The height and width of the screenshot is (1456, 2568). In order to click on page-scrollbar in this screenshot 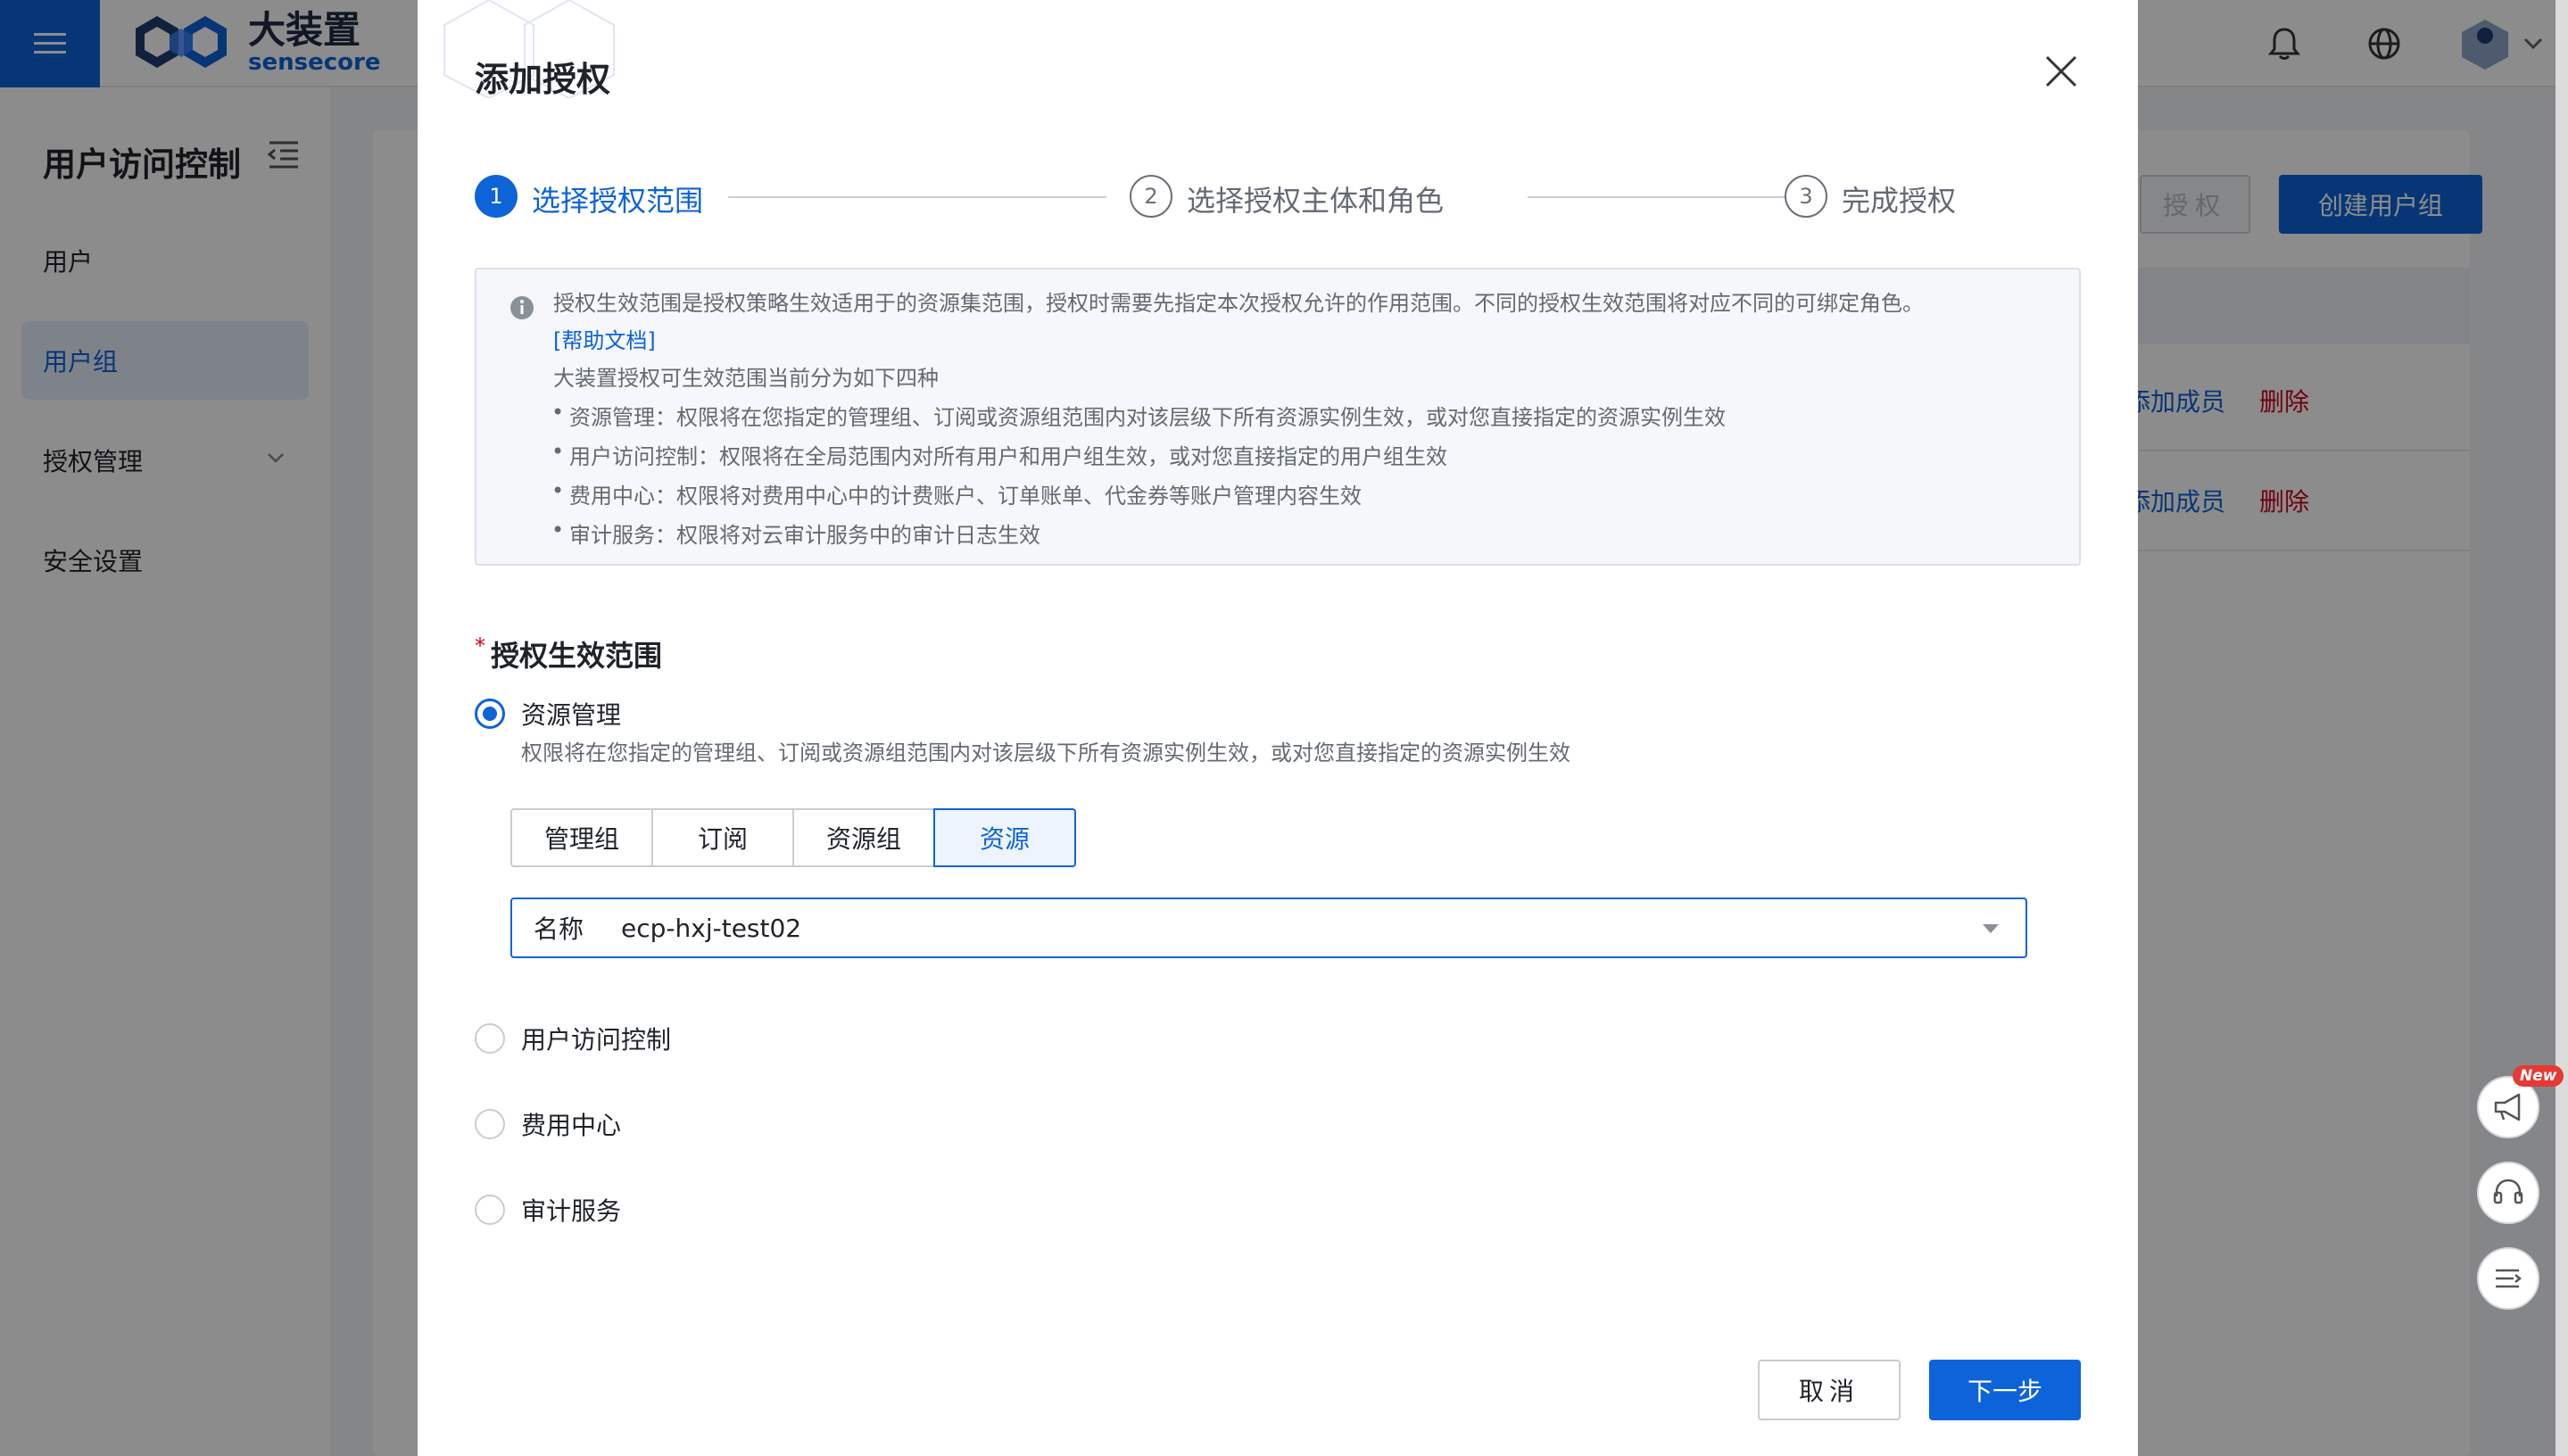, I will do `click(2562, 728)`.